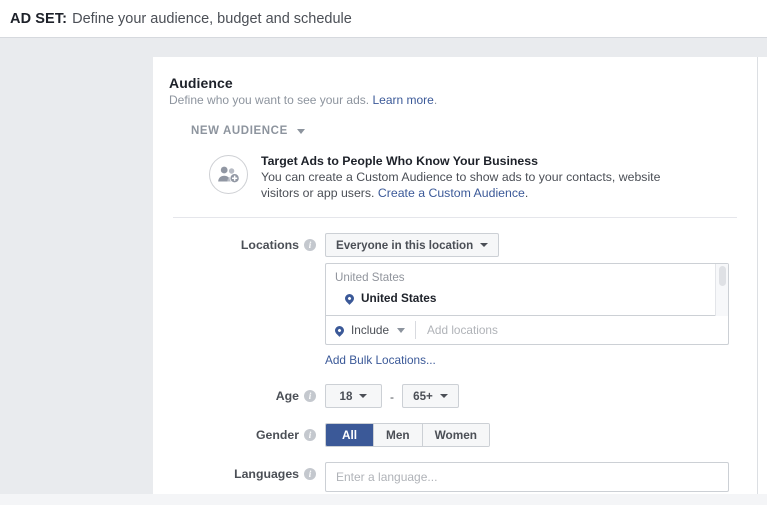 The width and height of the screenshot is (767, 505). I want to click on locations-input-row: Include, so click(527, 330).